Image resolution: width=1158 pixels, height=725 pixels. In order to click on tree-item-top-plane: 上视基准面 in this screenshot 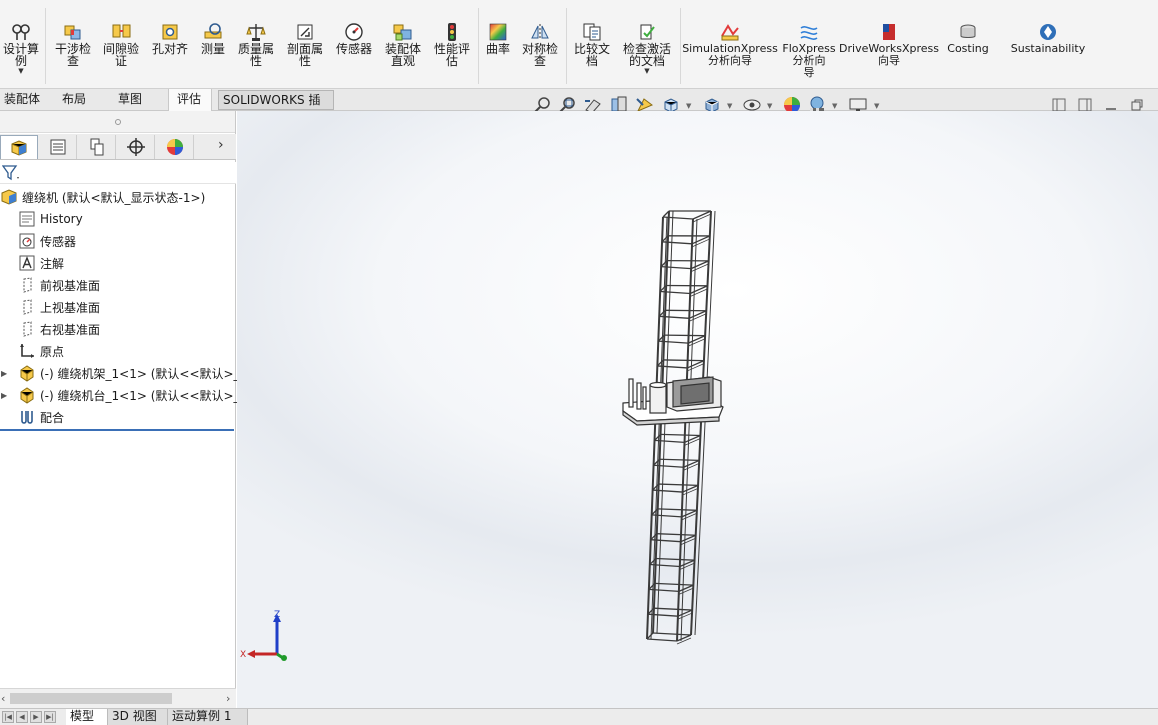, I will do `click(118, 307)`.